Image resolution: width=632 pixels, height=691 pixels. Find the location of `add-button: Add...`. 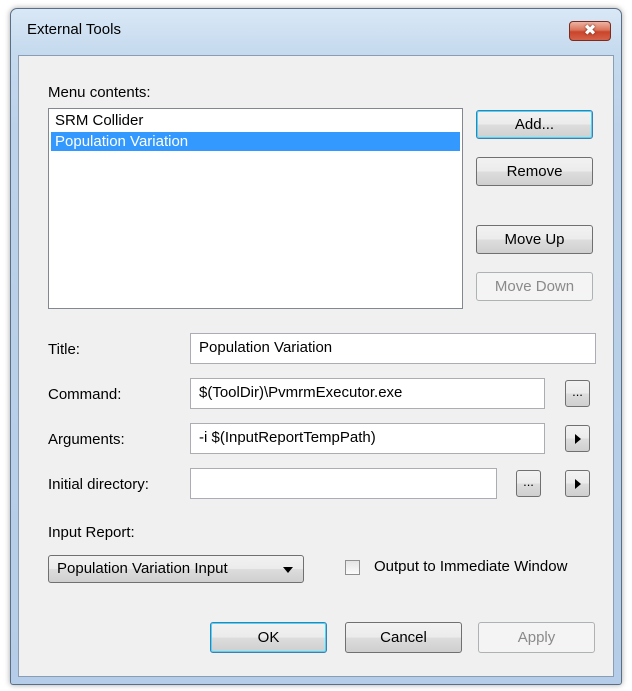

add-button: Add... is located at coordinates (534, 124).